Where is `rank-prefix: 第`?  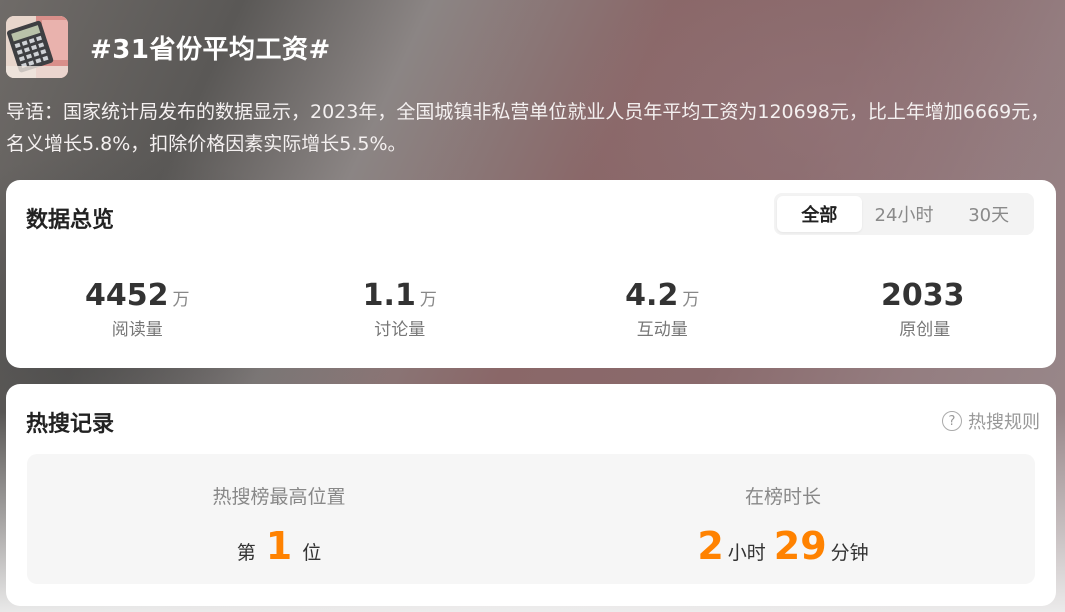 rank-prefix: 第 is located at coordinates (246, 553).